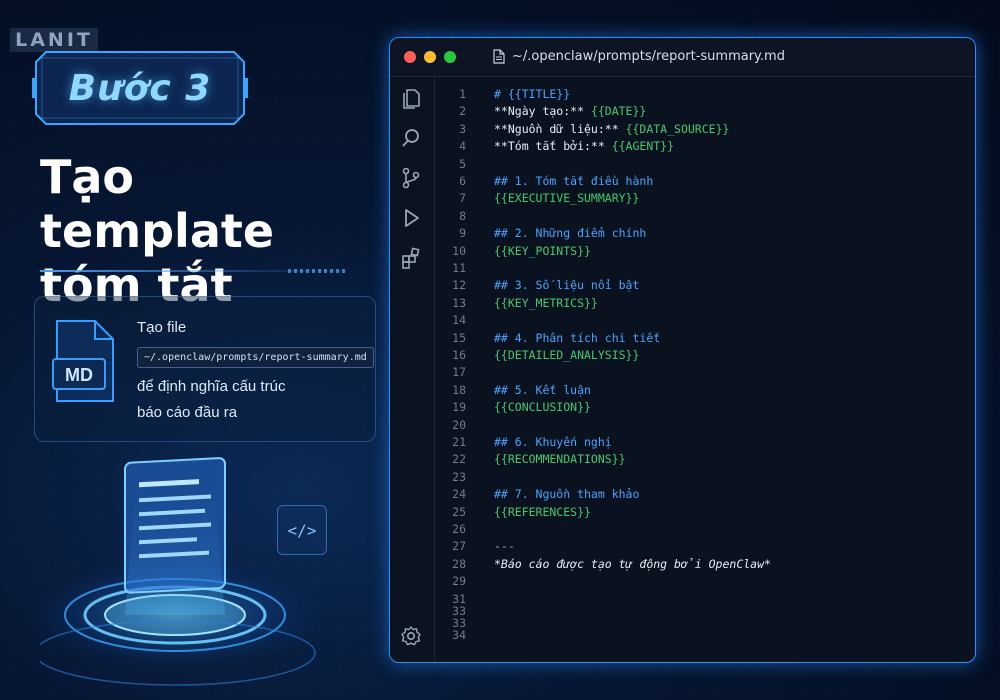 This screenshot has height=700, width=1000. I want to click on close-window-button, so click(410, 57).